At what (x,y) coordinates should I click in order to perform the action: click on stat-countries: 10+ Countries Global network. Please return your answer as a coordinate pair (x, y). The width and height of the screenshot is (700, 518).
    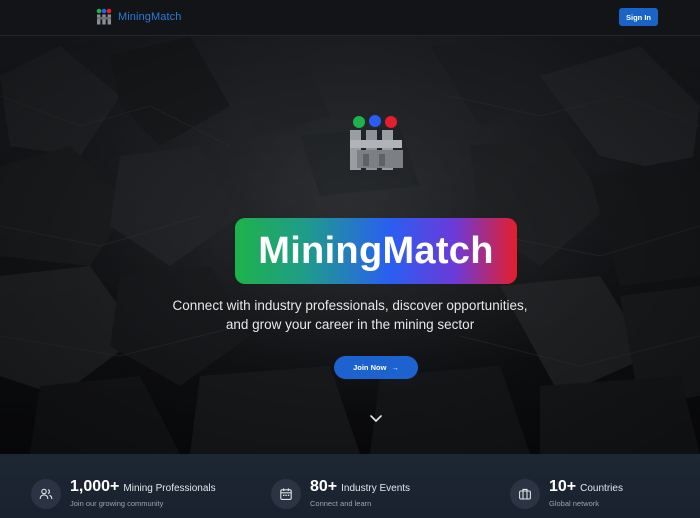
    Looking at the image, I should click on (566, 493).